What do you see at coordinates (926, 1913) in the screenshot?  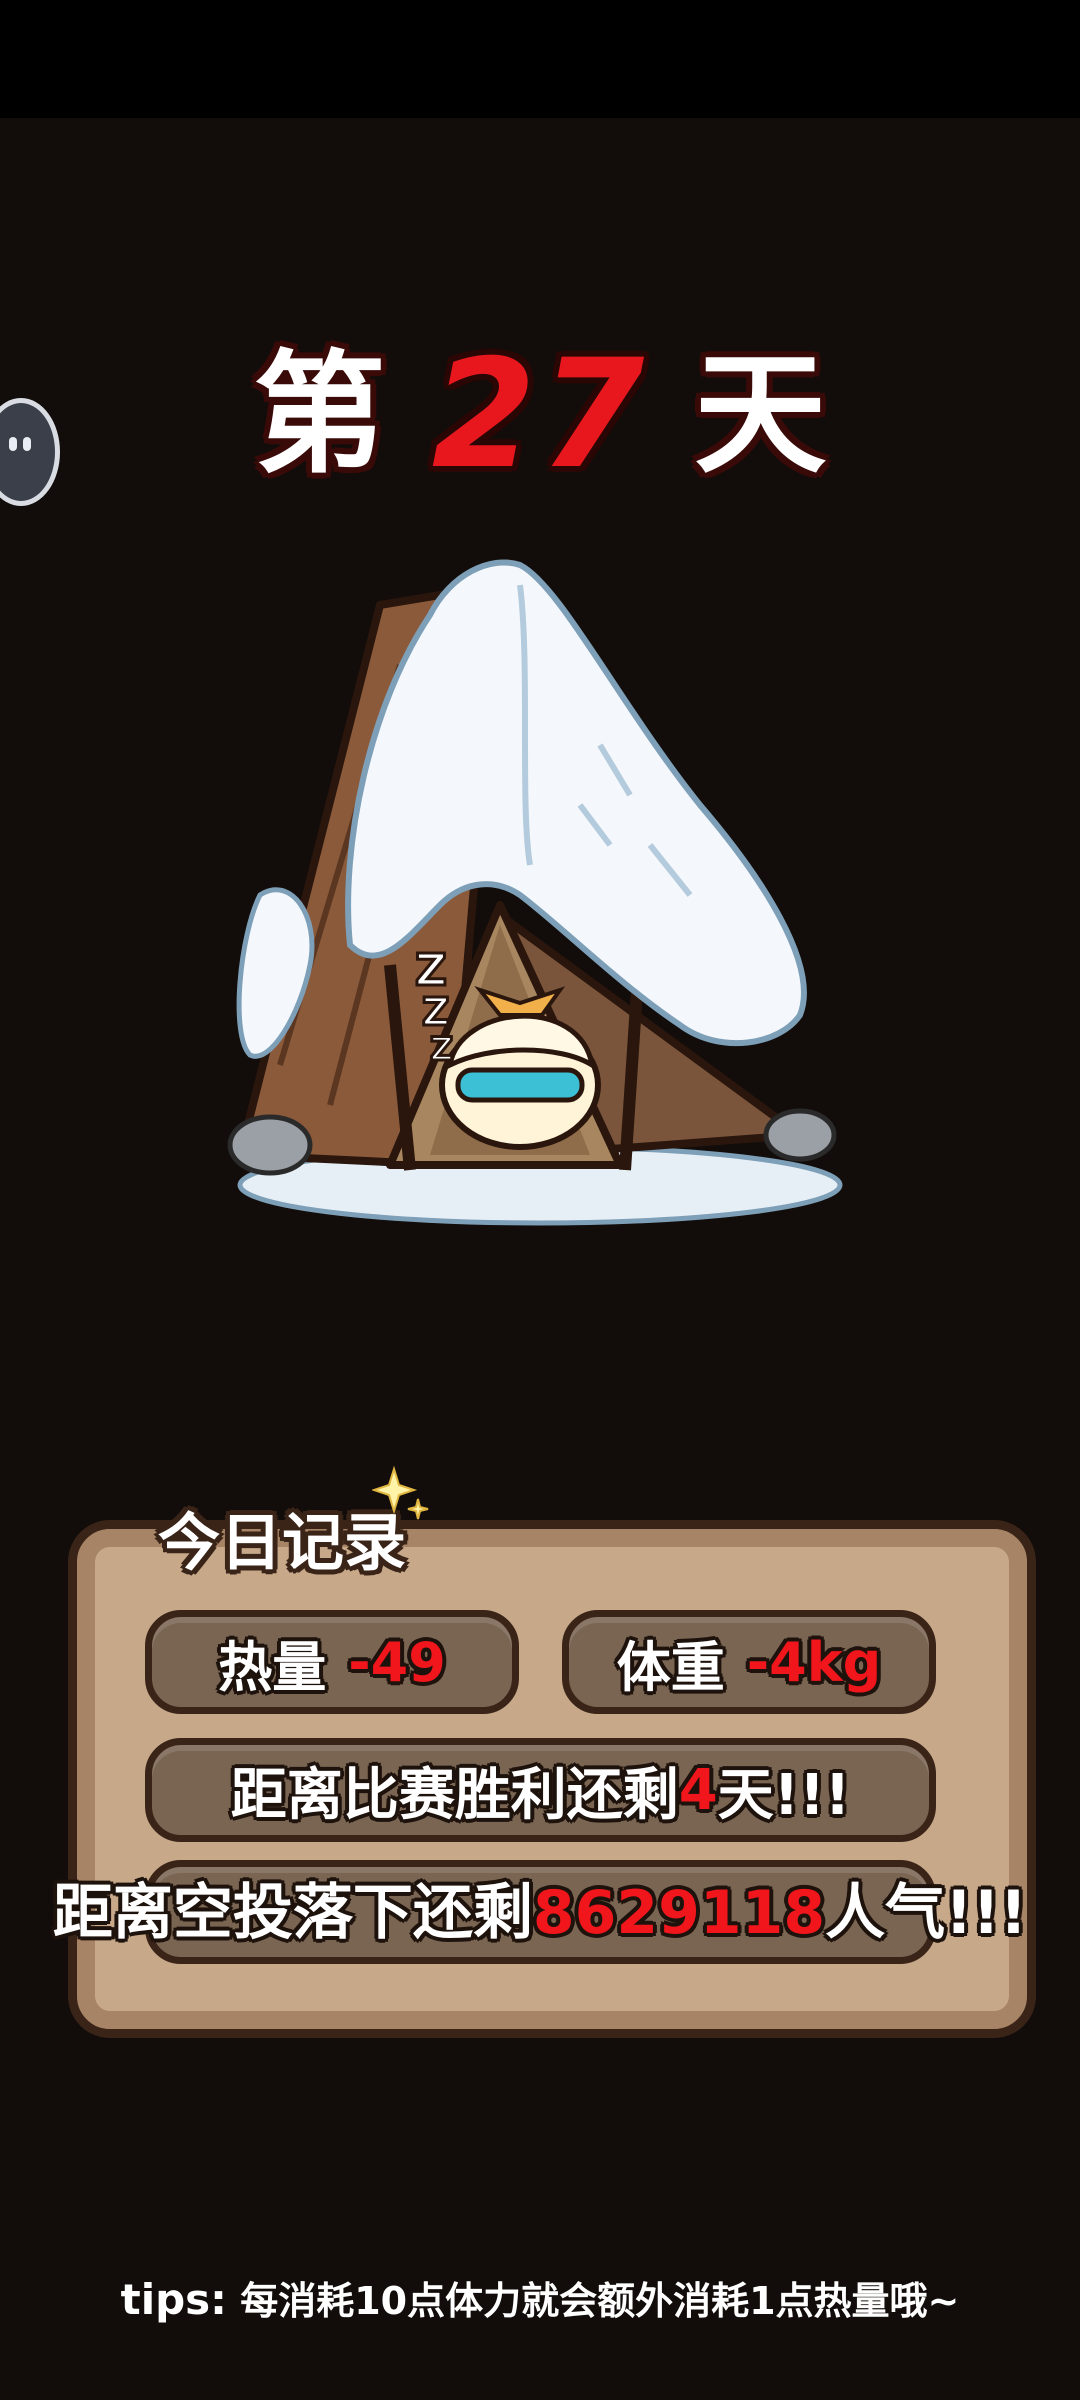 I see `airdrop-suffix: 人气!!!` at bounding box center [926, 1913].